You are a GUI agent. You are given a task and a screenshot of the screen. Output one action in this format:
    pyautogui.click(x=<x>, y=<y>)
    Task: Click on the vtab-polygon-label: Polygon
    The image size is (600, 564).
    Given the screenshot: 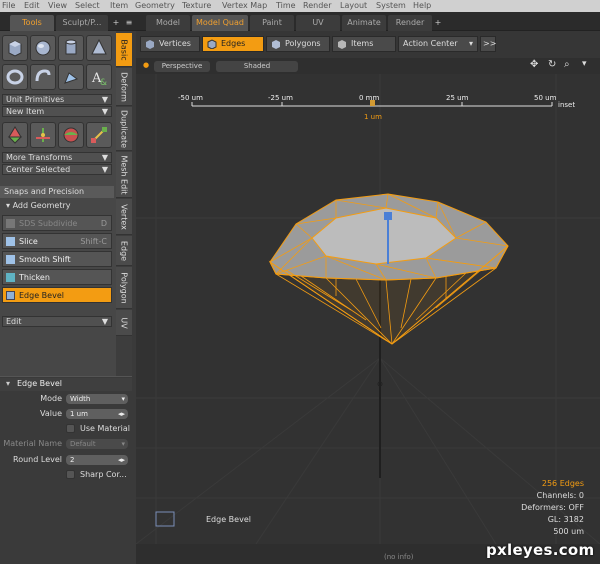 What is the action you would take?
    pyautogui.click(x=124, y=287)
    